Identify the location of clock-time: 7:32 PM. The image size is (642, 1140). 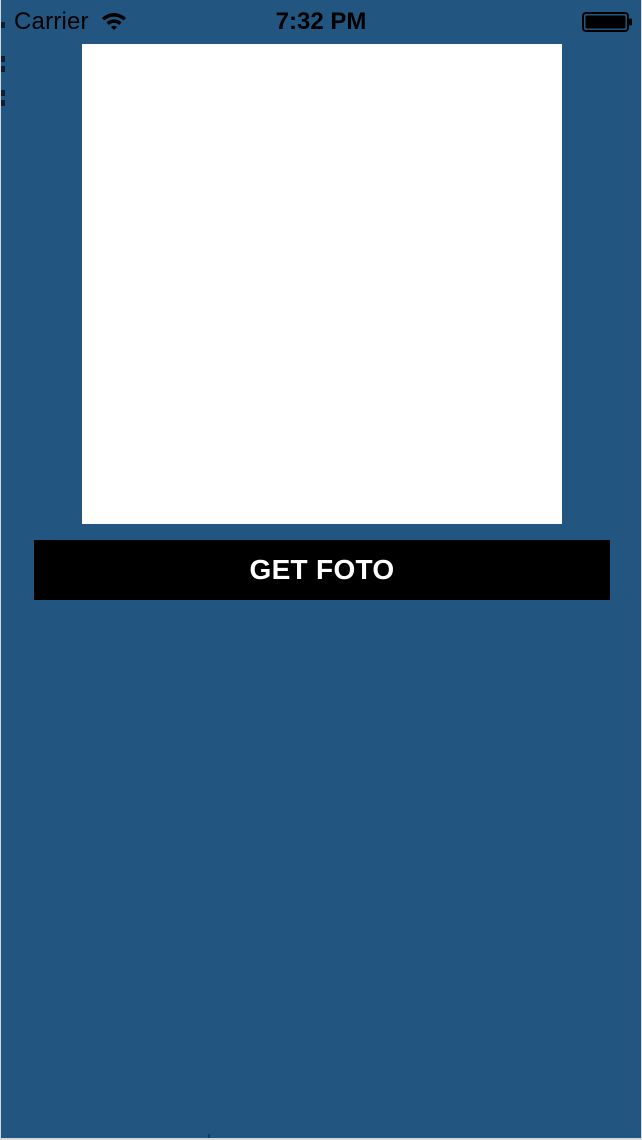
(321, 21).